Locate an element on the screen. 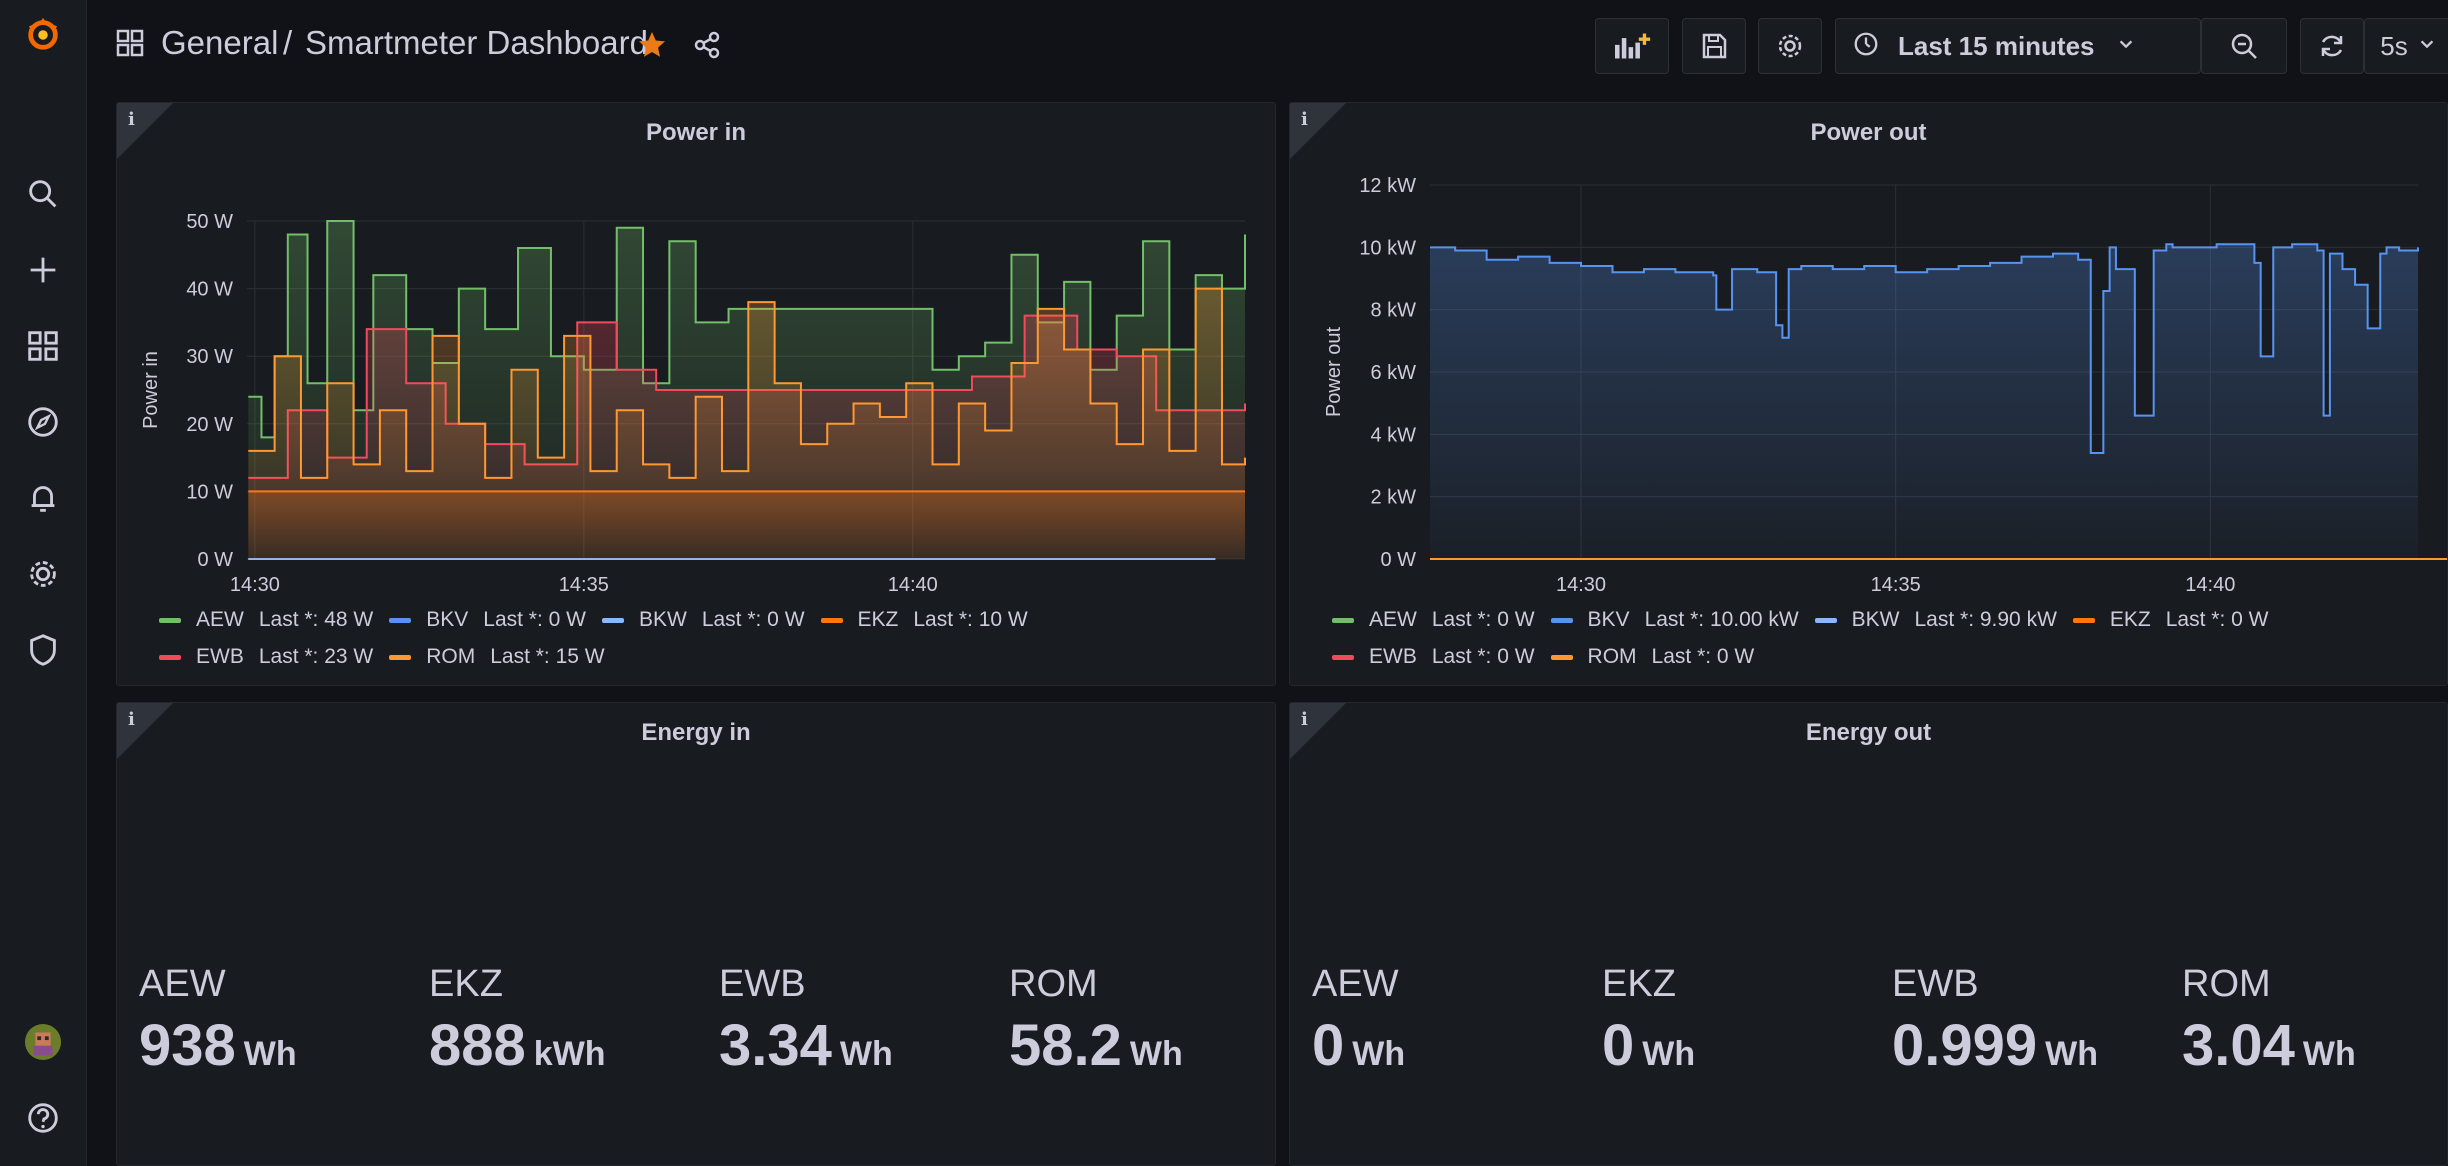 Image resolution: width=2448 pixels, height=1166 pixels. y-tick-label: 30 W is located at coordinates (209, 357).